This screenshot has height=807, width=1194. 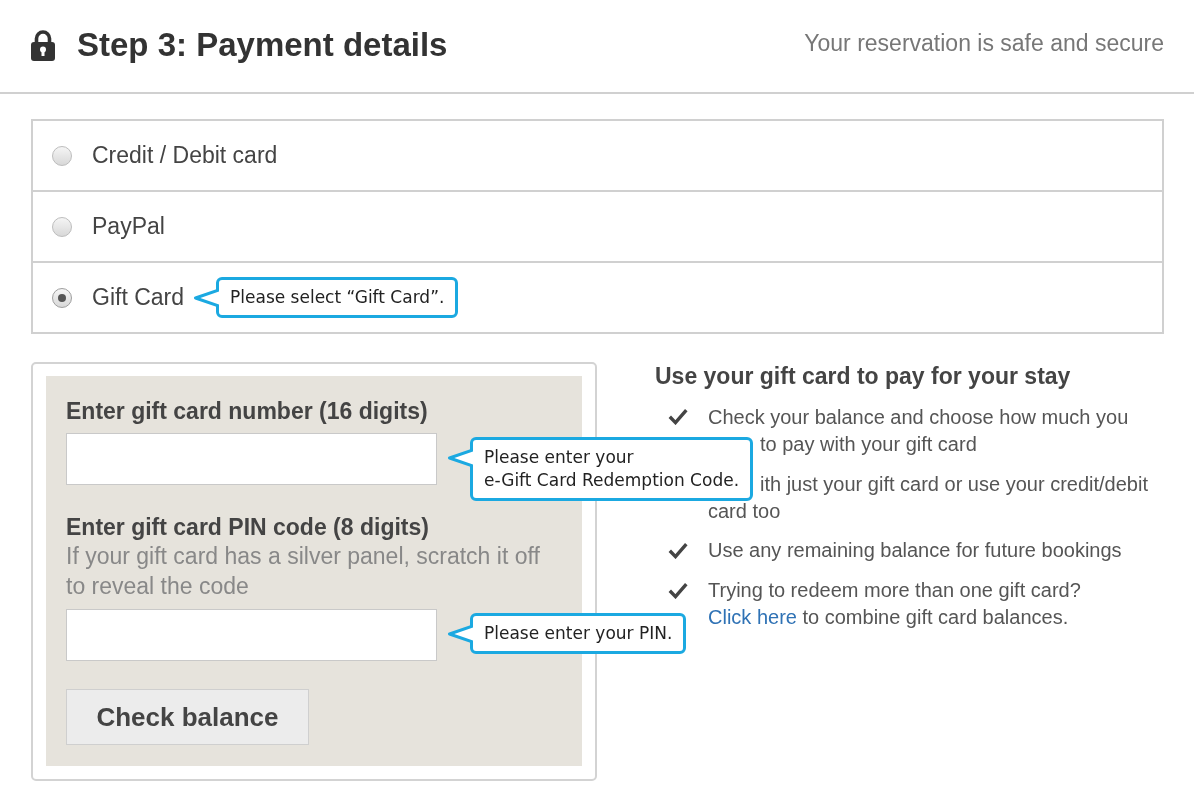 I want to click on inline-link: Click here, so click(x=752, y=617).